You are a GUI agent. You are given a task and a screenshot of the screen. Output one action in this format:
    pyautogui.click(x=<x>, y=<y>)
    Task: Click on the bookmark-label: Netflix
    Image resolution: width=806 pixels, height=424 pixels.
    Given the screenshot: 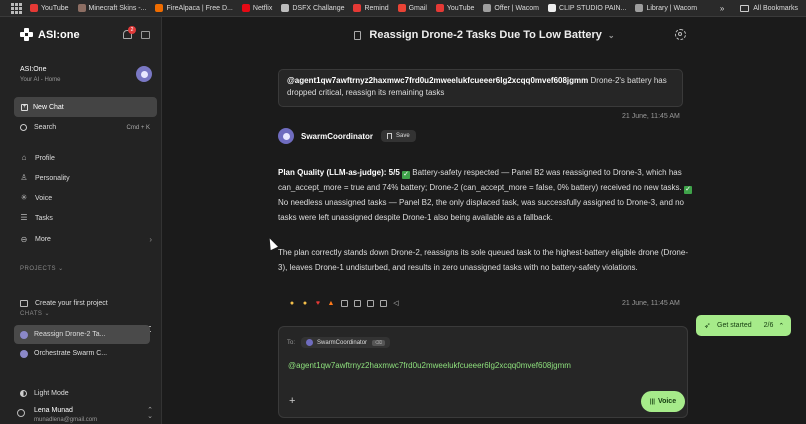 What is the action you would take?
    pyautogui.click(x=262, y=8)
    